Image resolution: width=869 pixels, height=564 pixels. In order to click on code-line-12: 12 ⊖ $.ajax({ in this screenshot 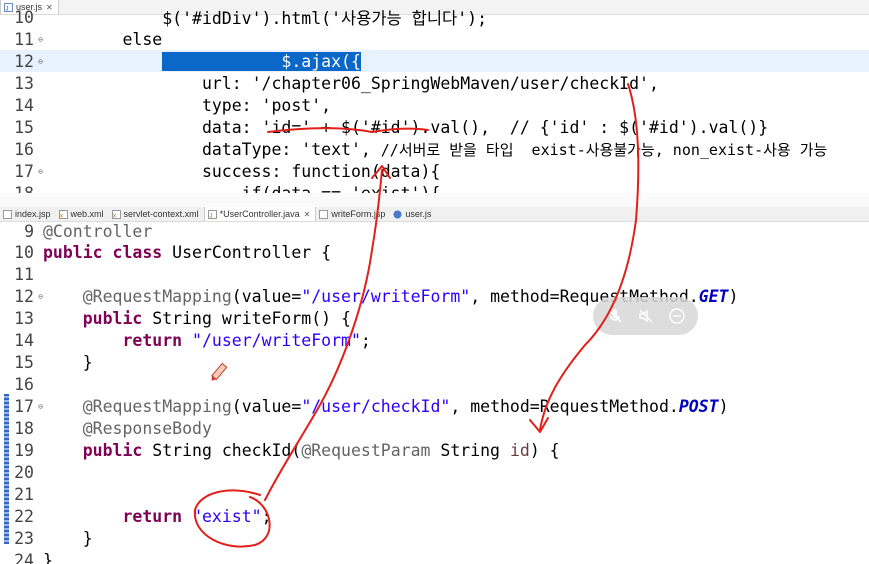, I will do `click(434, 61)`.